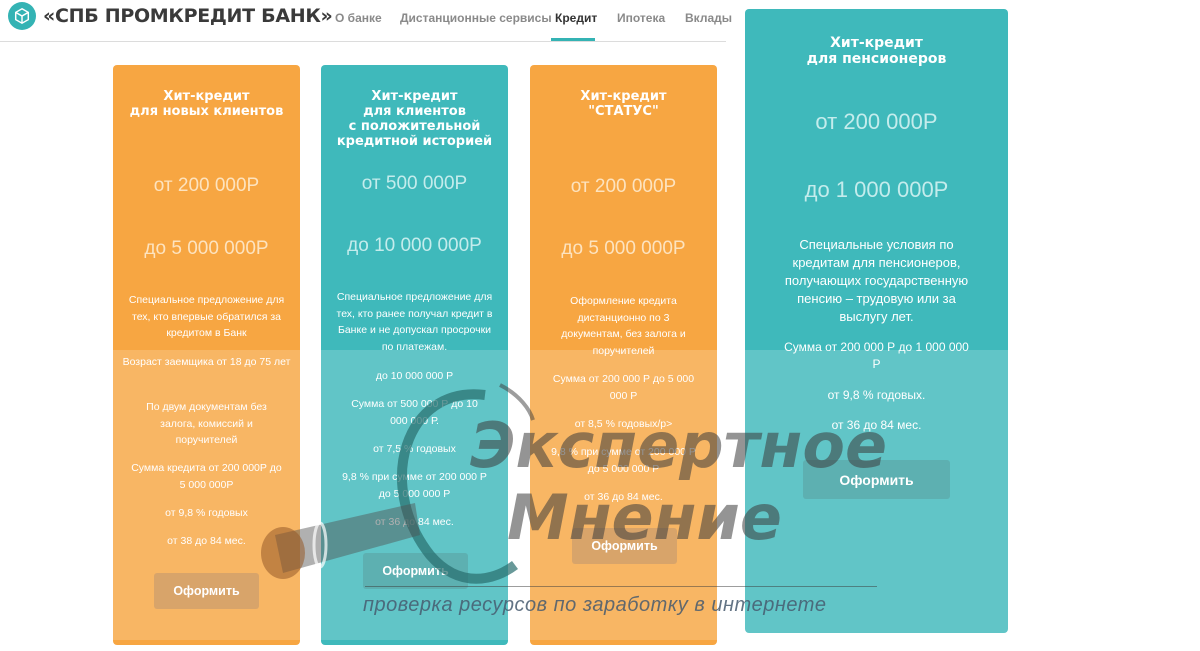 This screenshot has width=1200, height=651. Describe the element at coordinates (363, 41) in the screenshot. I see `header-divider` at that location.